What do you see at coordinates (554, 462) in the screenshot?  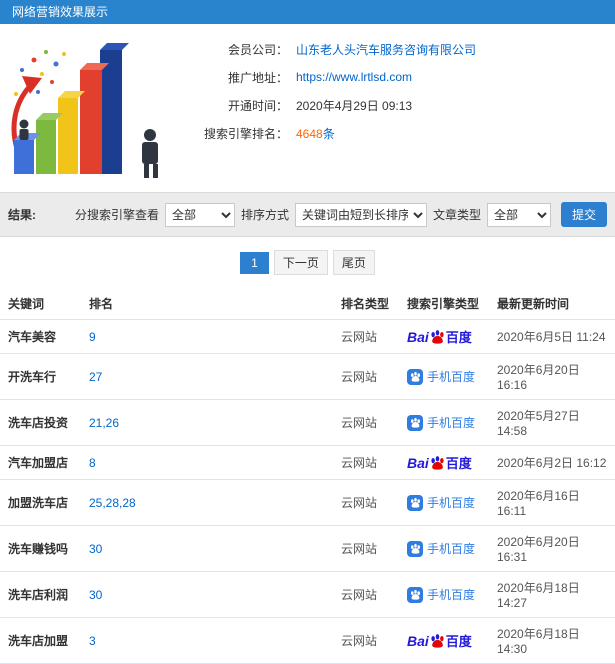 I see `updated-cell: 2020年6月2日 16:12` at bounding box center [554, 462].